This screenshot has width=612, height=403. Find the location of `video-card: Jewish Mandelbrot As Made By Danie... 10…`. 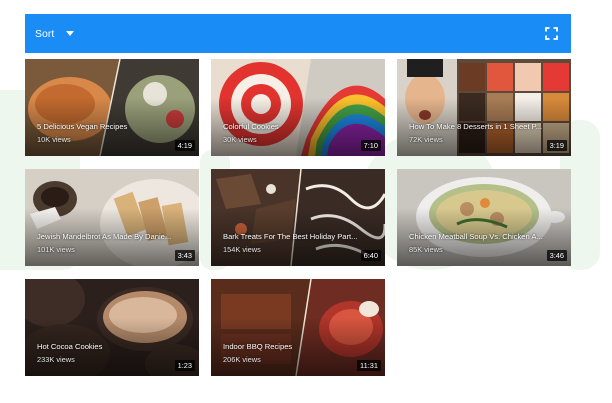

video-card: Jewish Mandelbrot As Made By Danie... 10… is located at coordinates (112, 217).